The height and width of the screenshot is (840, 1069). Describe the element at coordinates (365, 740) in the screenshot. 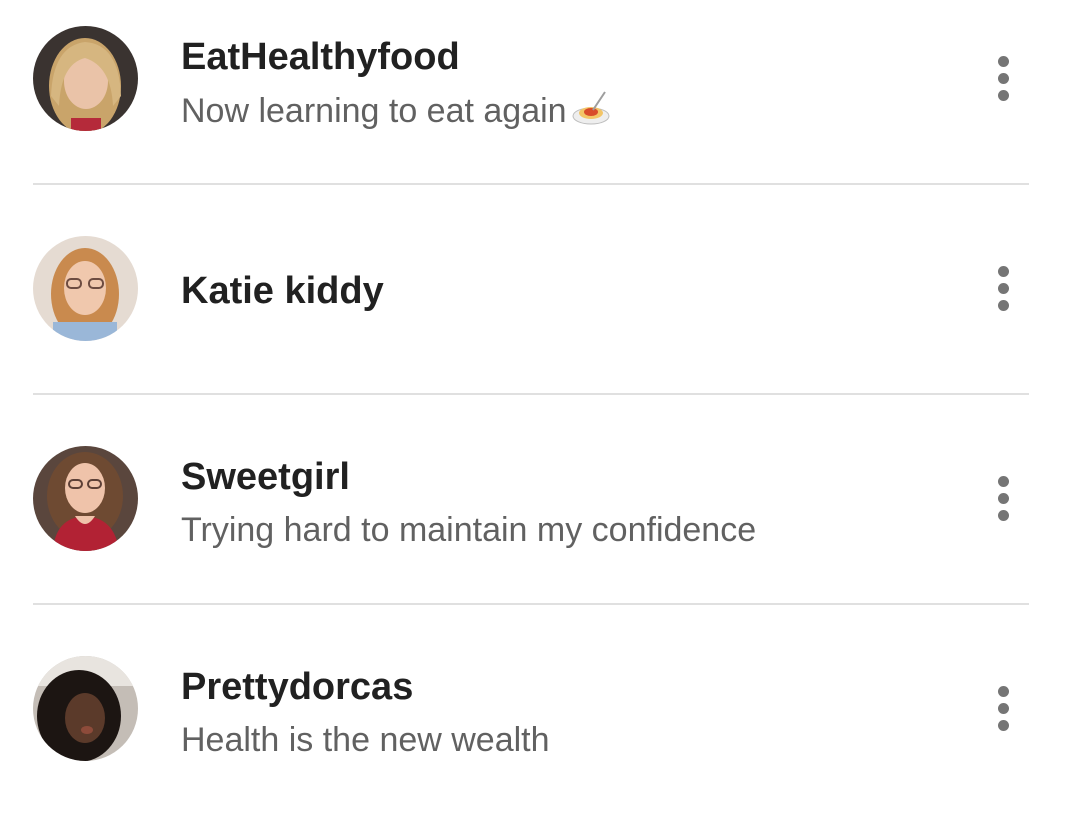

I see `contact-status: Health is the new wealth` at that location.